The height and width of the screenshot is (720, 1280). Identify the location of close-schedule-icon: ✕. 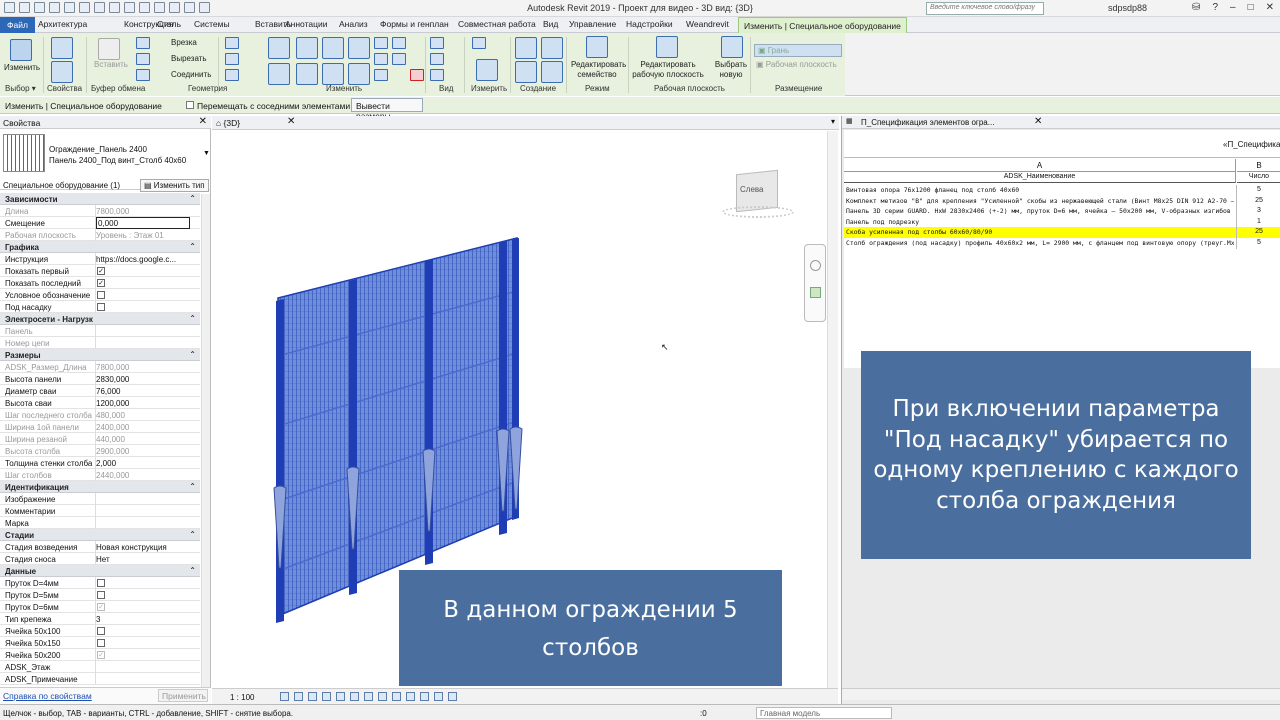
(1038, 121).